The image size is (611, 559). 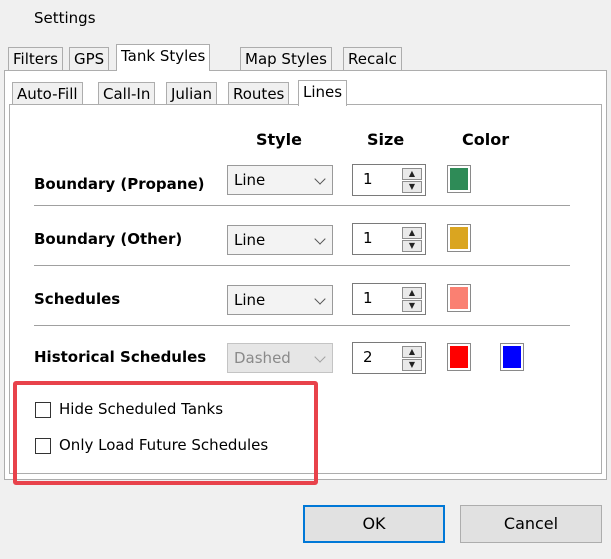 I want to click on cancel-button: Cancel, so click(x=531, y=524).